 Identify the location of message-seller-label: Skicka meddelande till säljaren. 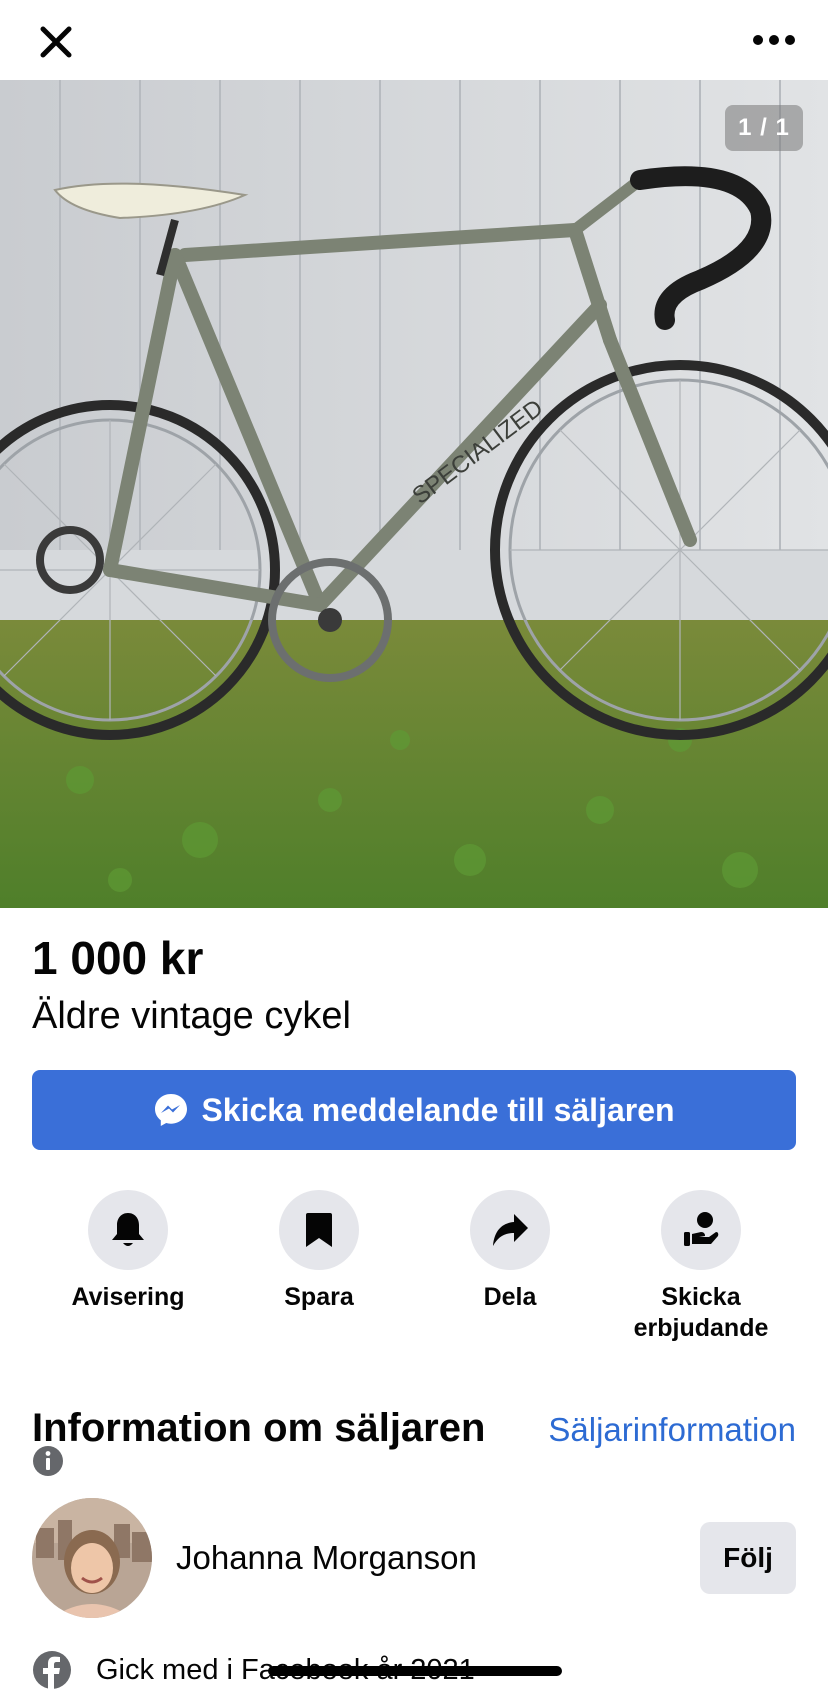
(438, 1109).